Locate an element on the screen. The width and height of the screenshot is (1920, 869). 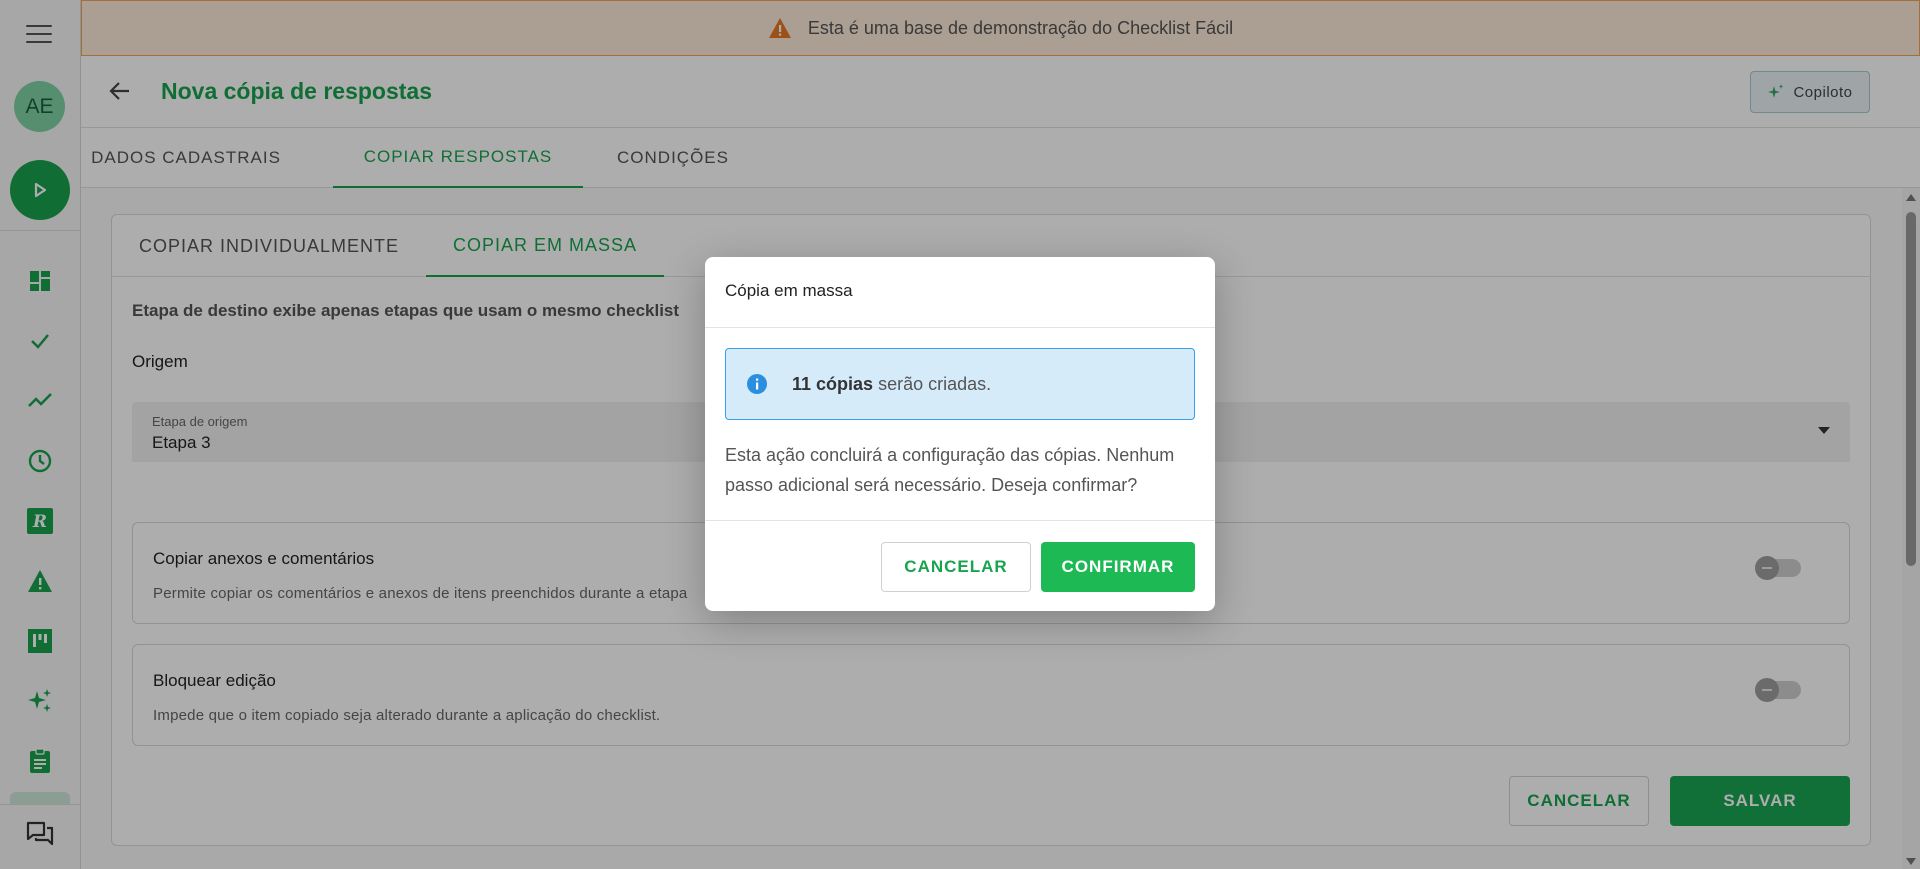
dialog-confirm-button: CONFIRMAR is located at coordinates (1118, 567).